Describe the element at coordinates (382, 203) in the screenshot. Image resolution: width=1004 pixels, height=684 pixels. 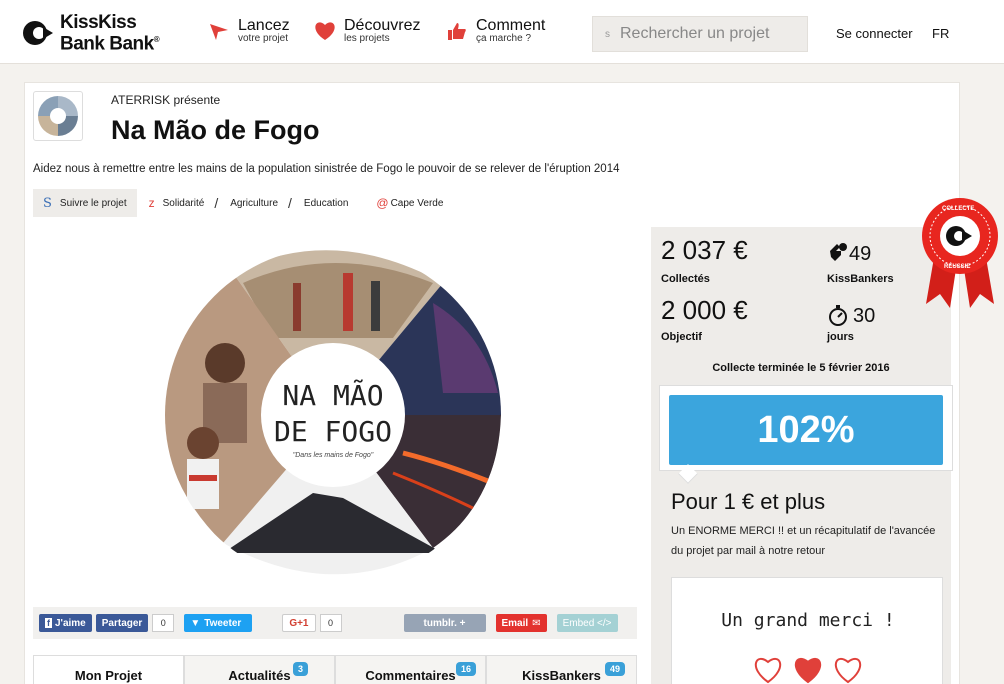
I see `location-icon: @` at that location.